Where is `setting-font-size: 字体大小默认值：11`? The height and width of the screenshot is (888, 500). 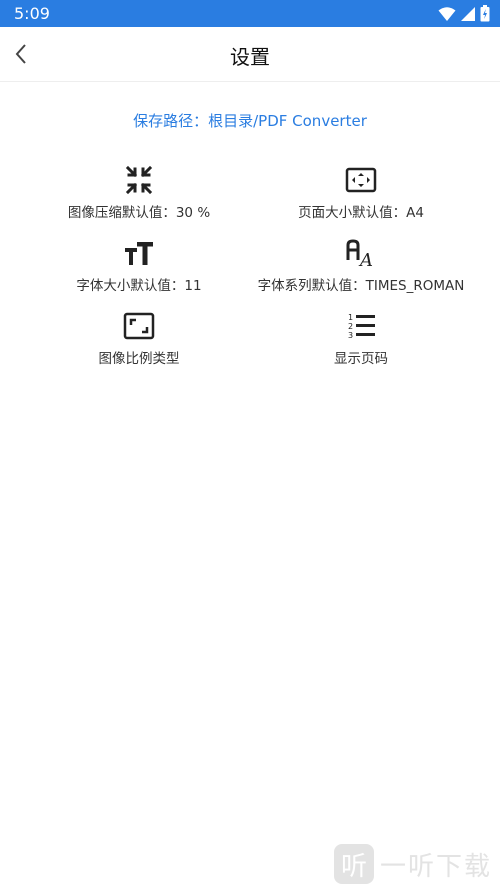
setting-font-size: 字体大小默认值：11 is located at coordinates (139, 266).